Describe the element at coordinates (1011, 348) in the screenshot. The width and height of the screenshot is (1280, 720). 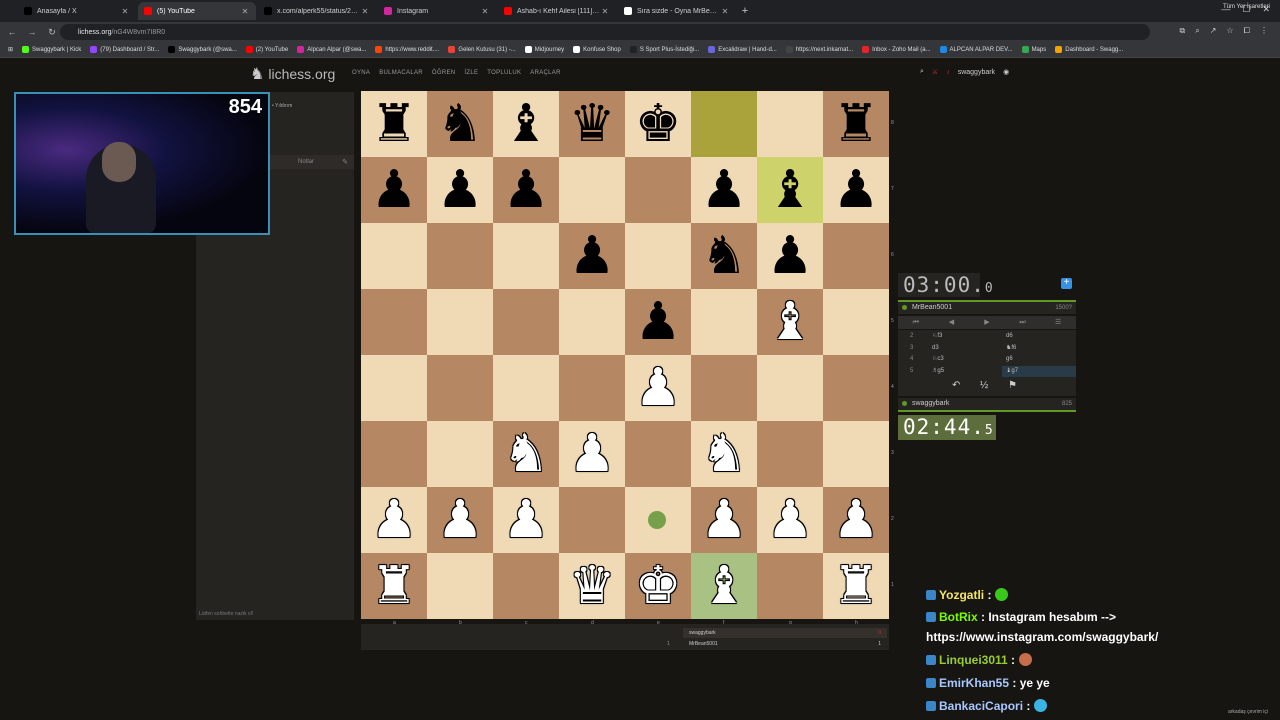
I see `black-move: ♞f6` at that location.